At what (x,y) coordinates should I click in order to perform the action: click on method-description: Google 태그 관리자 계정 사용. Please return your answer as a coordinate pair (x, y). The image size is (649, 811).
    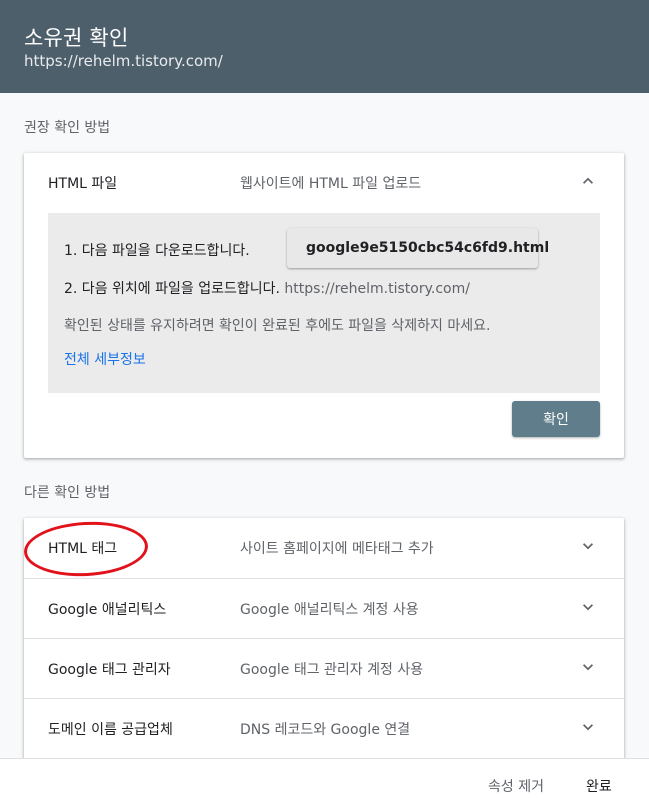
    Looking at the image, I should click on (332, 670).